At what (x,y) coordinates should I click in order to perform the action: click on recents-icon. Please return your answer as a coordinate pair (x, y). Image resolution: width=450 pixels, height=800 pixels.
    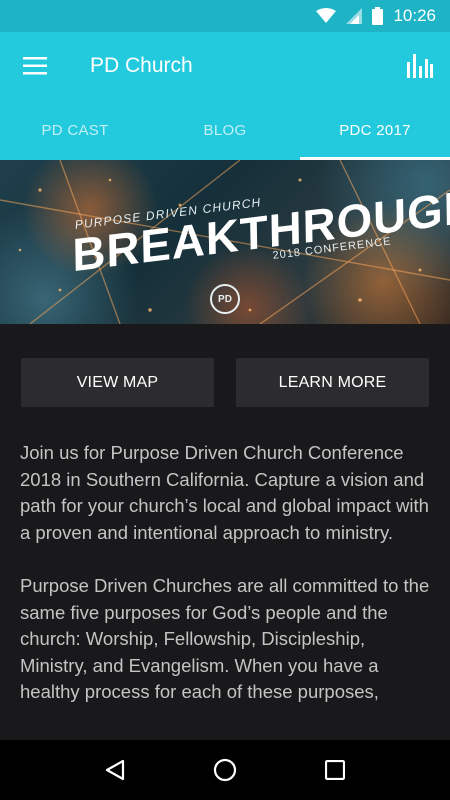
    Looking at the image, I should click on (335, 770).